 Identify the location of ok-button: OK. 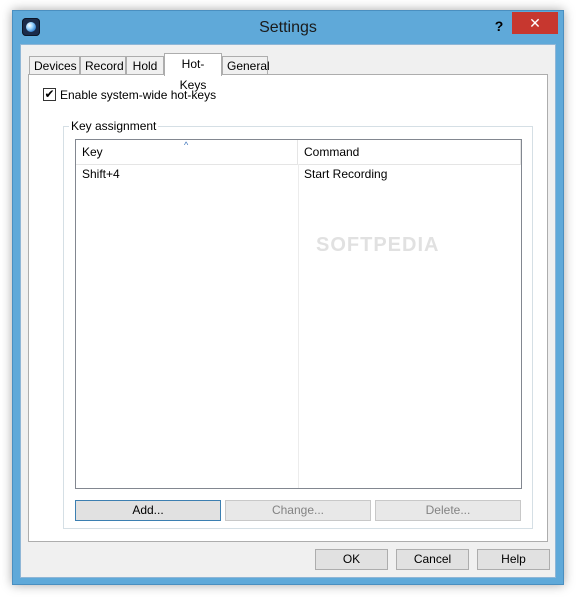
(351, 559).